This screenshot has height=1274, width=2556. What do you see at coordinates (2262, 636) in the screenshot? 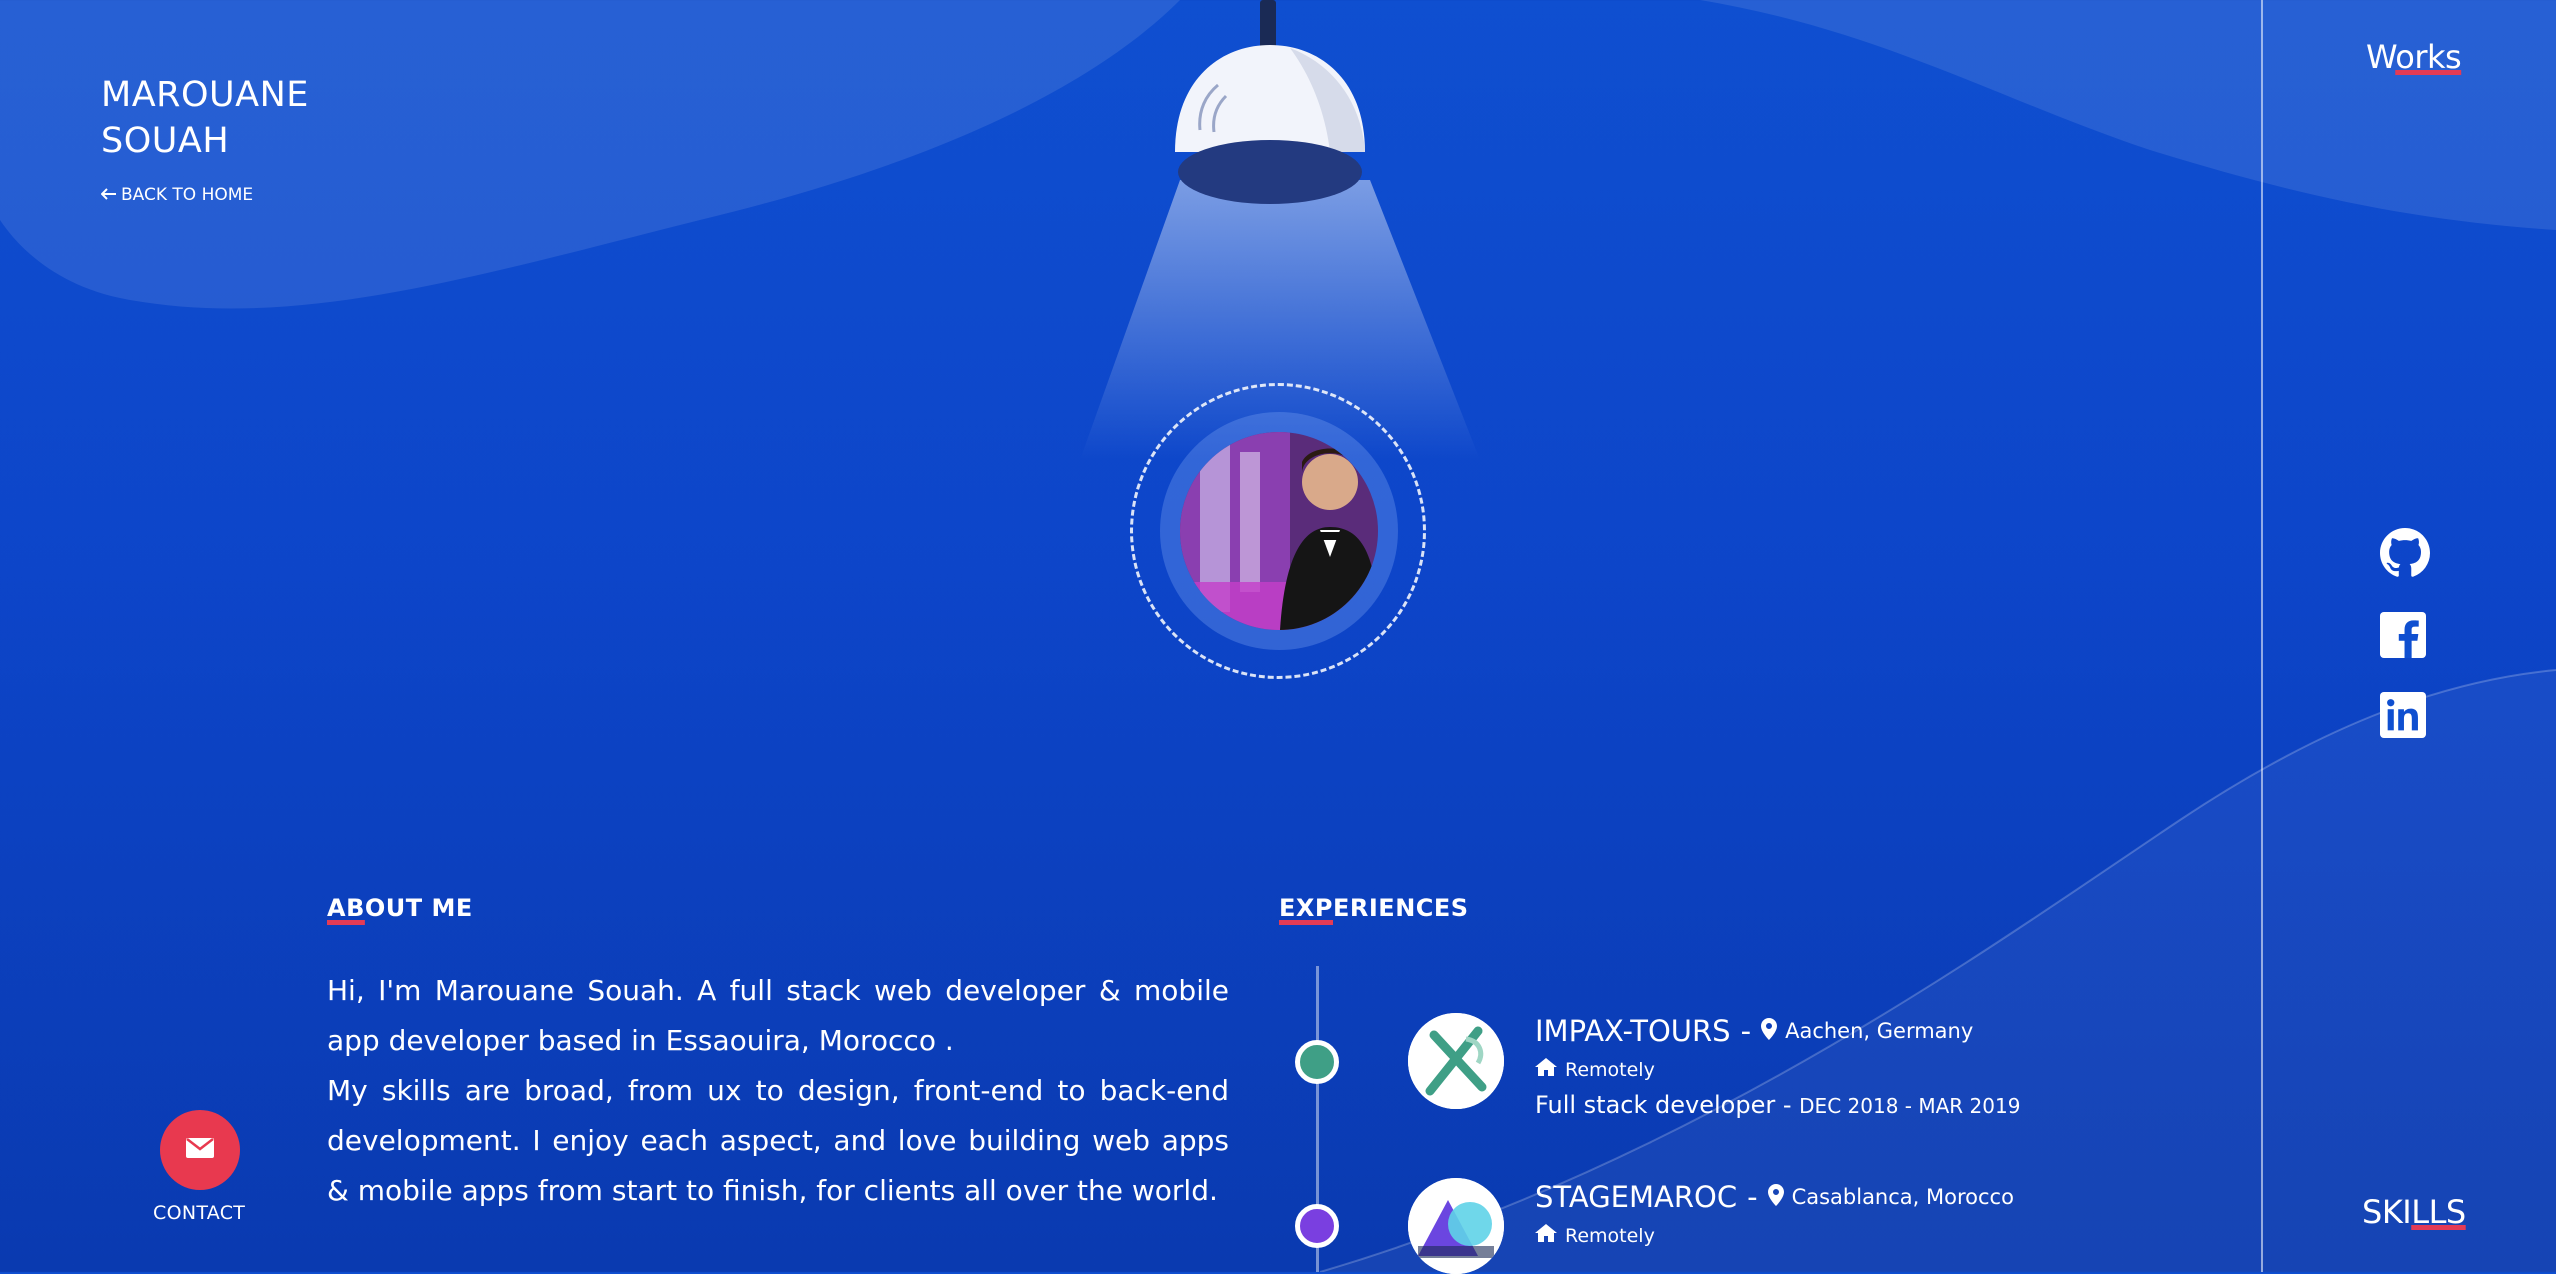
I see `sidebar-divider` at bounding box center [2262, 636].